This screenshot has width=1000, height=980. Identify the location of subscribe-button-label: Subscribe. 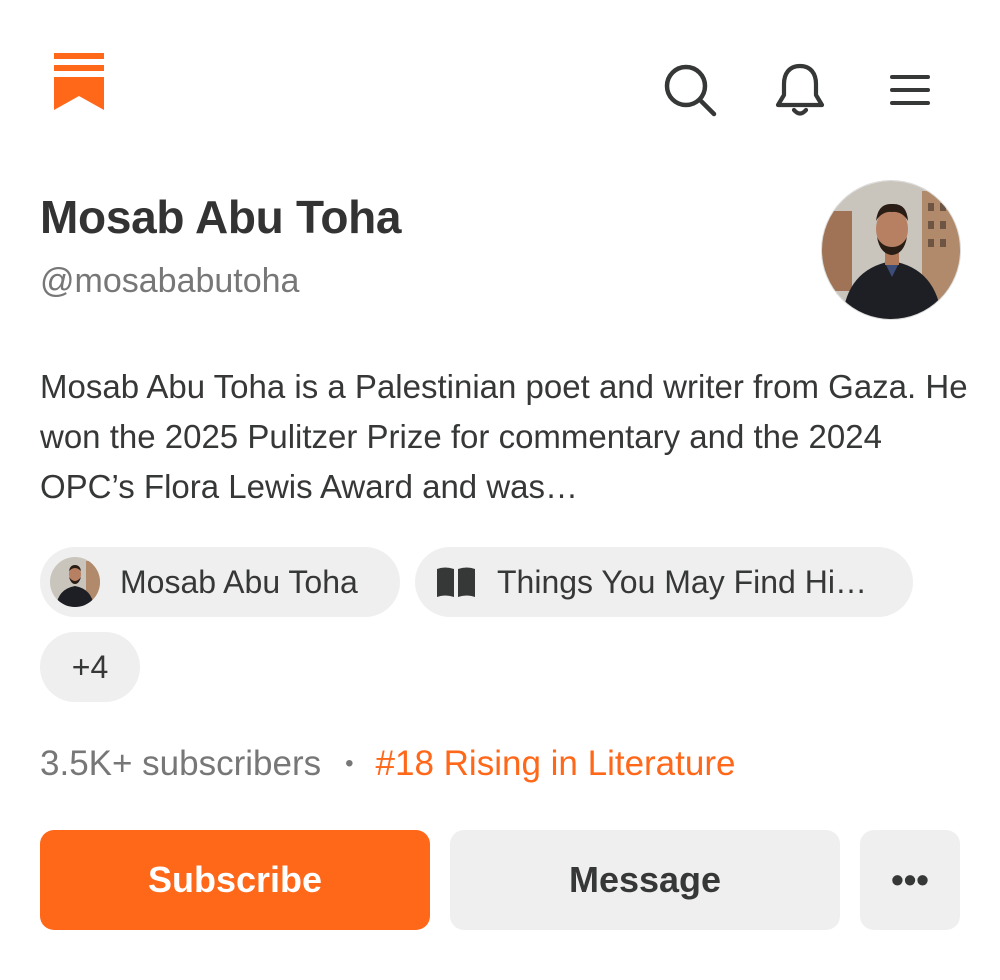
(235, 879).